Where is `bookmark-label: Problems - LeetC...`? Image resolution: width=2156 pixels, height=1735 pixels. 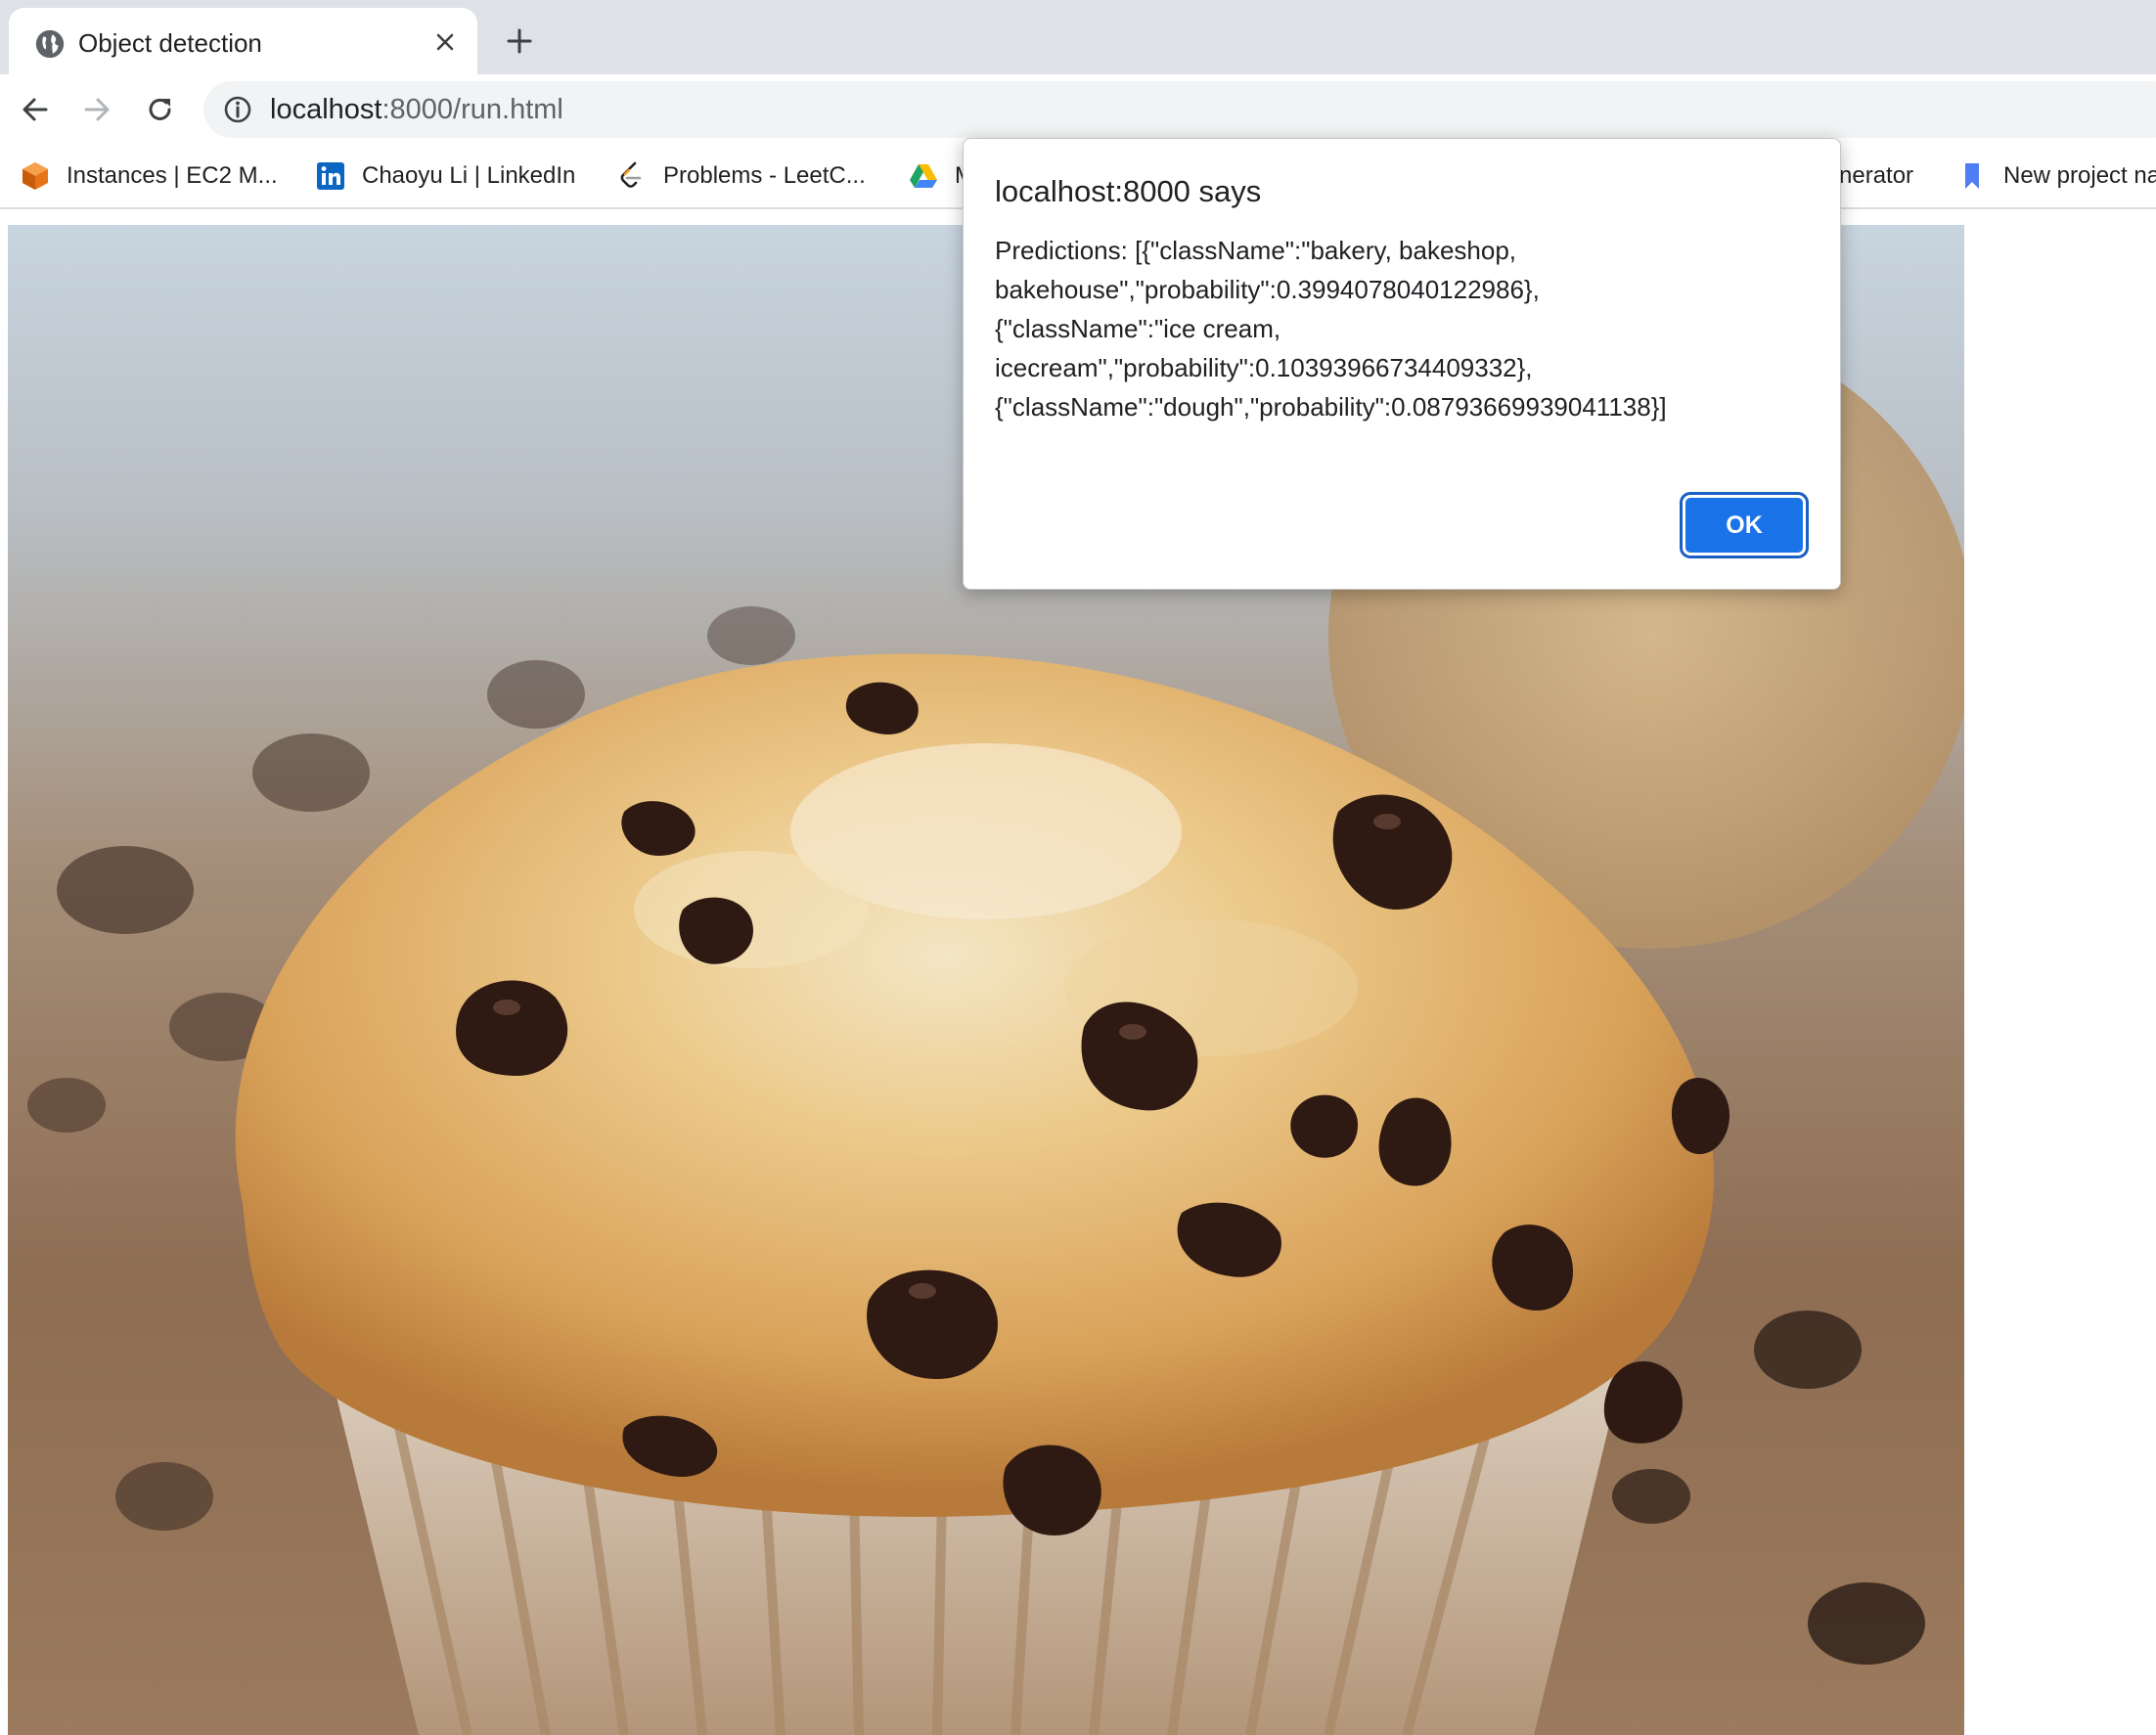 bookmark-label: Problems - LeetC... is located at coordinates (764, 175).